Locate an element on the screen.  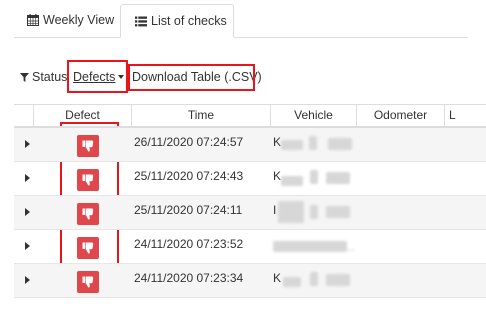
time-cell: 24/11/2020 07:23:52 is located at coordinates (189, 244).